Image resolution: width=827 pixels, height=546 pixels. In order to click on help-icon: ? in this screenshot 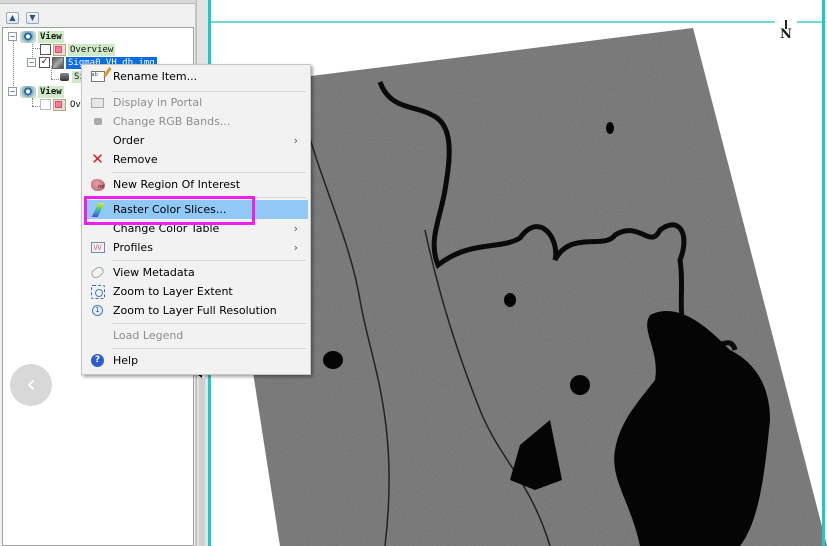, I will do `click(97, 360)`.